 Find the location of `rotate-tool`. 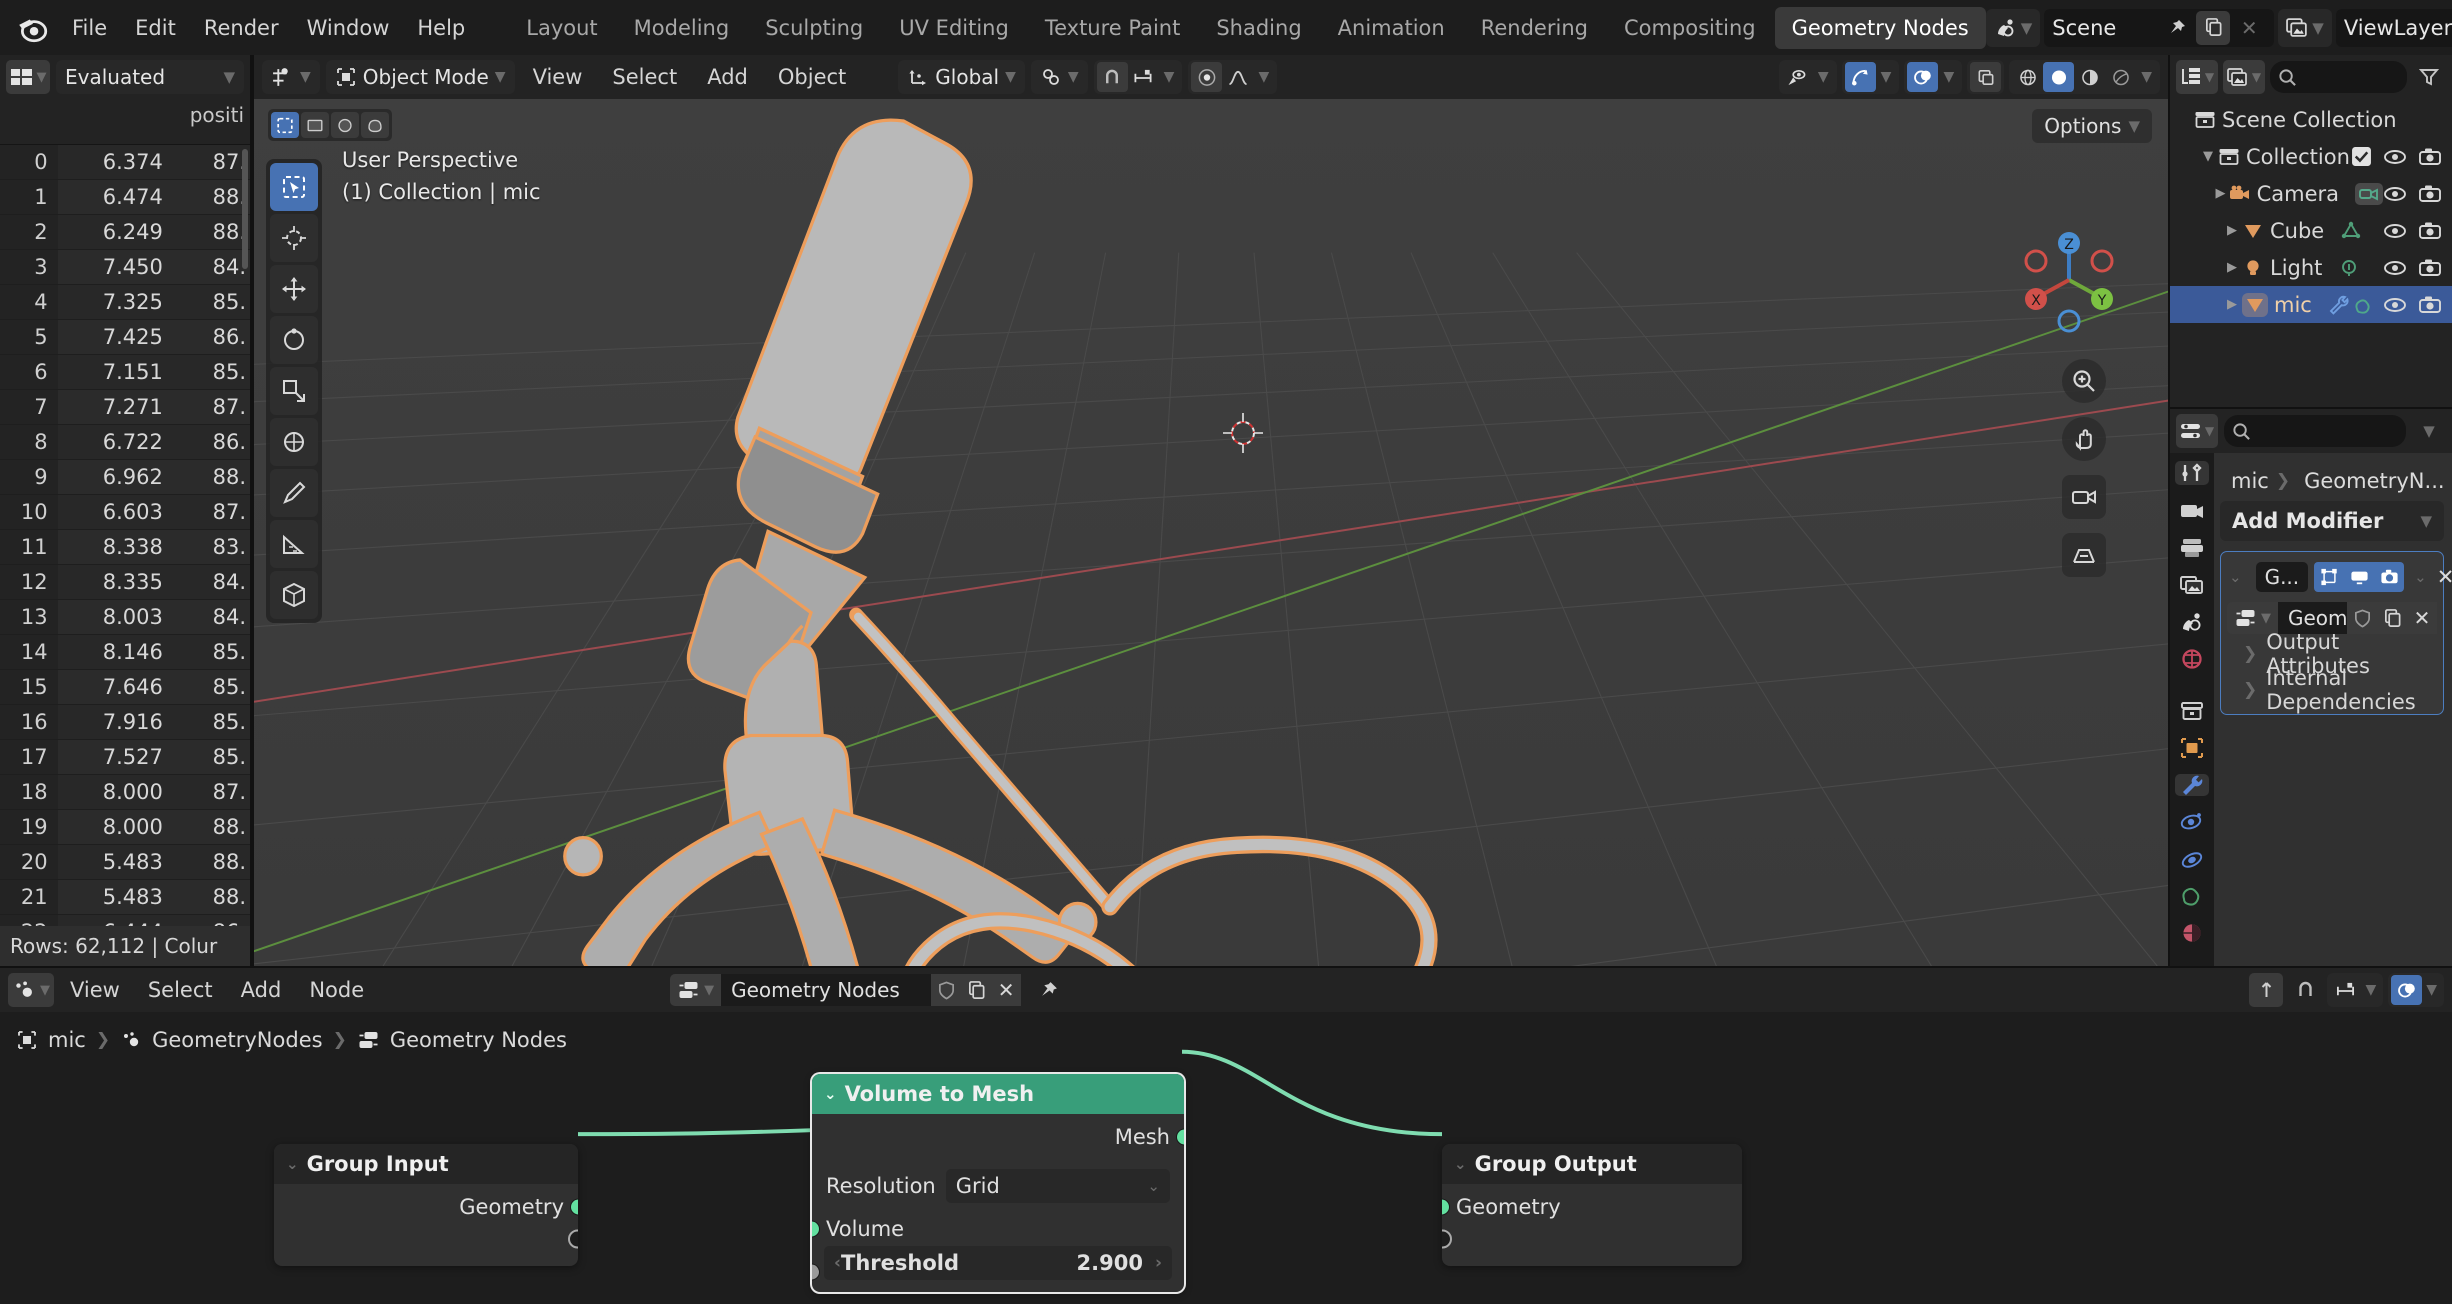

rotate-tool is located at coordinates (294, 340).